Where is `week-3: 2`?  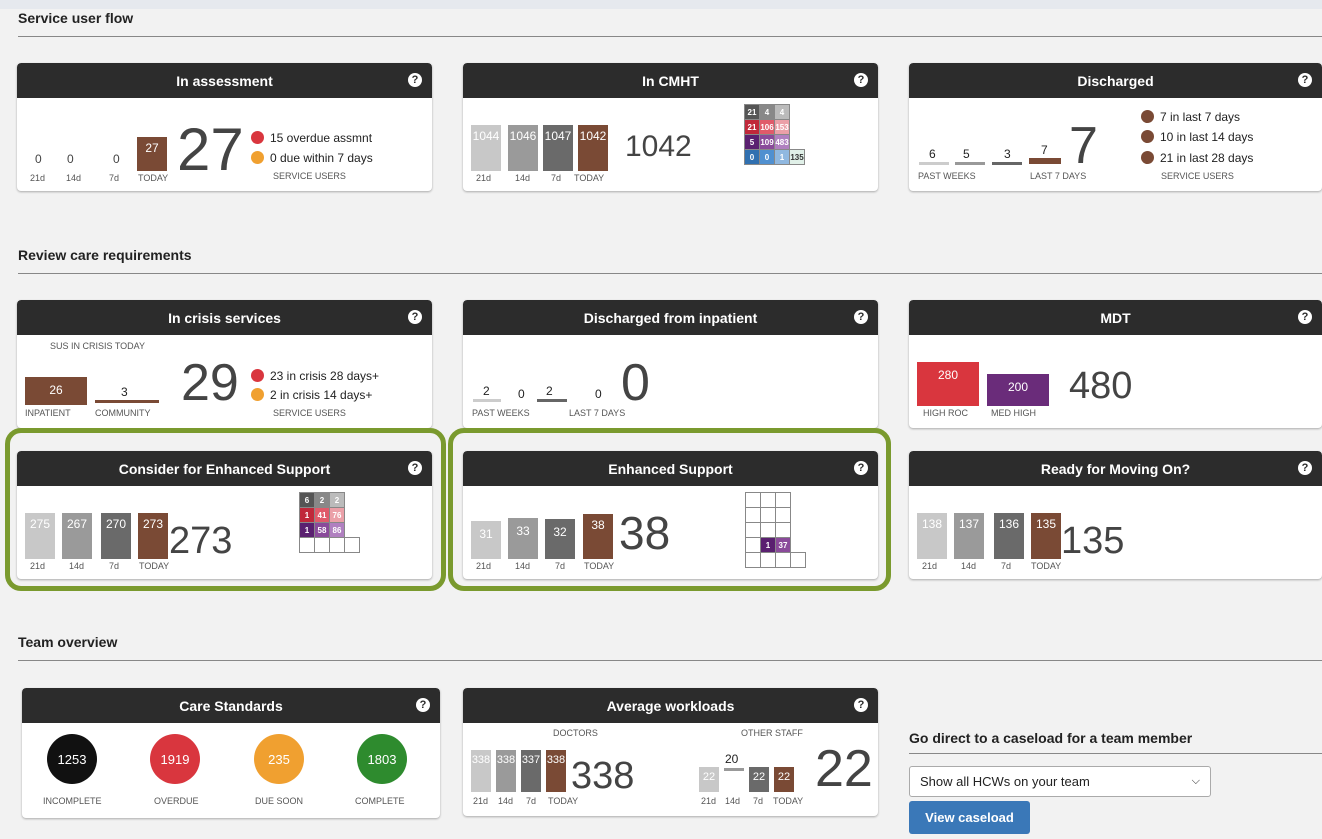 week-3: 2 is located at coordinates (549, 391).